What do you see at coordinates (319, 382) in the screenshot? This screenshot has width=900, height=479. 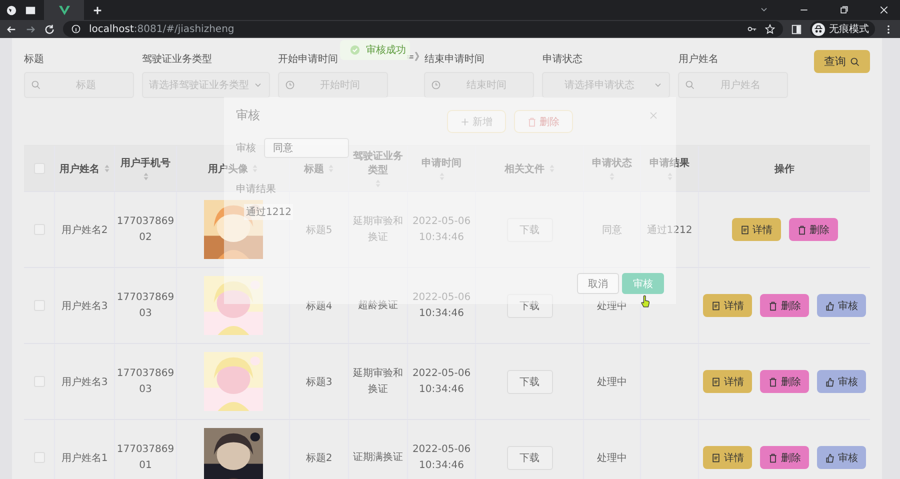 I see `table-cell-text: 标题3` at bounding box center [319, 382].